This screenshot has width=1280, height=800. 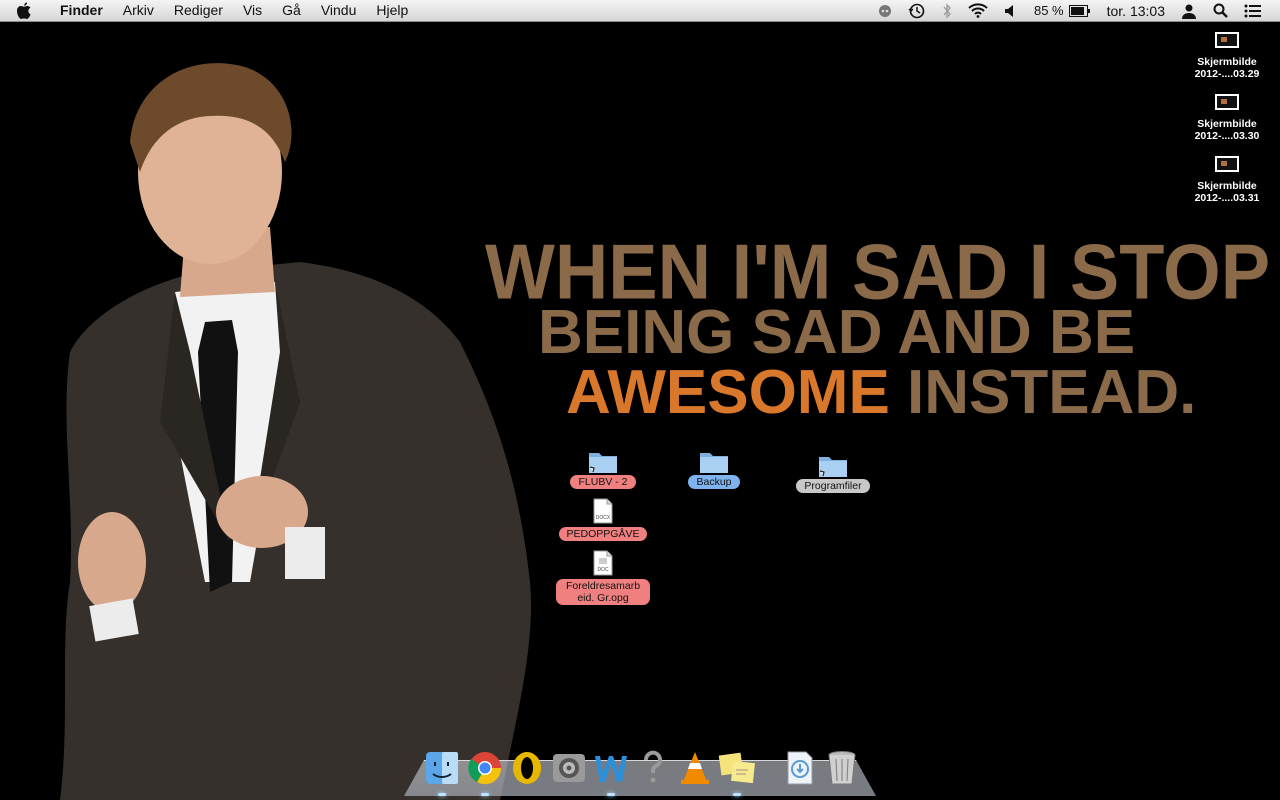 I want to click on file-label: Programfiler, so click(x=833, y=486).